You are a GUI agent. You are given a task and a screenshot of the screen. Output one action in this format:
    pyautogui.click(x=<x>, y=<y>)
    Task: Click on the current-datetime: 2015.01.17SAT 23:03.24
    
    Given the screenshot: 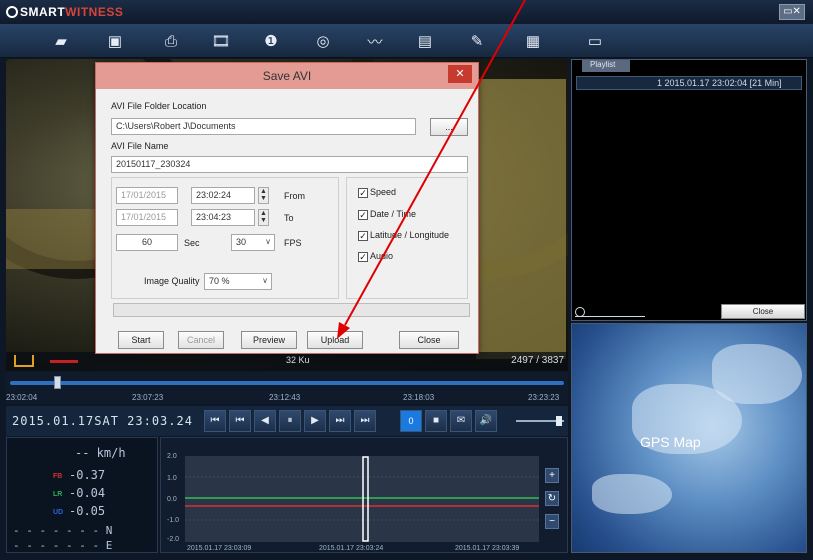 What is the action you would take?
    pyautogui.click(x=102, y=421)
    